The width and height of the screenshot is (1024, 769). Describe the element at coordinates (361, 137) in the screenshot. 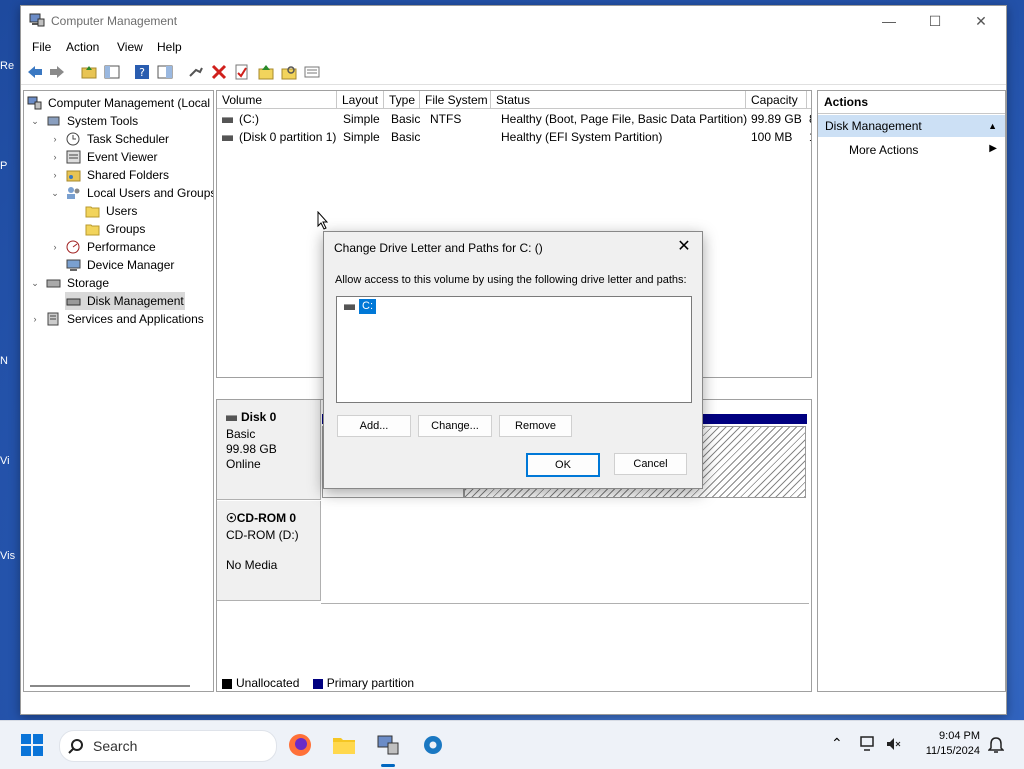

I see `layout-cell: Simple` at that location.